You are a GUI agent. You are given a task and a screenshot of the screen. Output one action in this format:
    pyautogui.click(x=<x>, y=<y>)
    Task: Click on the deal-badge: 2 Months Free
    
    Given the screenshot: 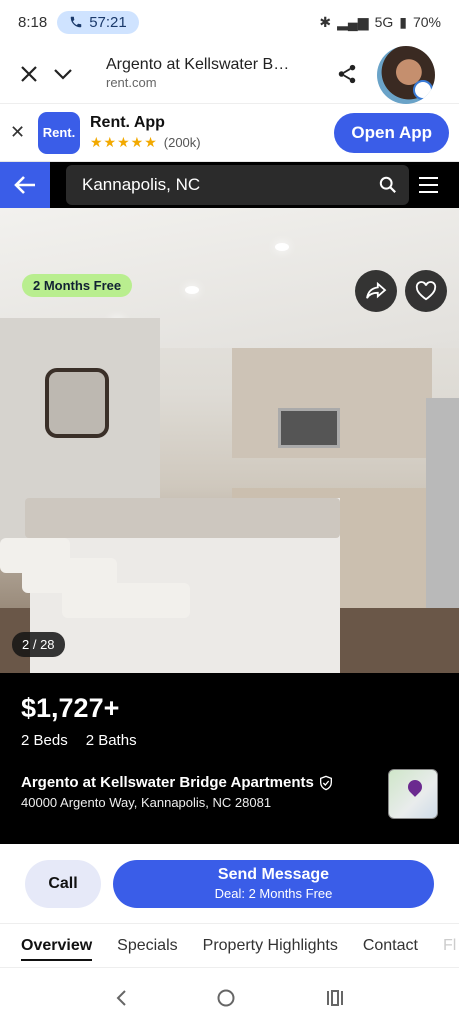 What is the action you would take?
    pyautogui.click(x=77, y=285)
    